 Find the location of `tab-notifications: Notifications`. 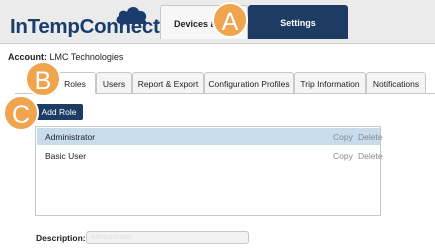

tab-notifications: Notifications is located at coordinates (396, 83).